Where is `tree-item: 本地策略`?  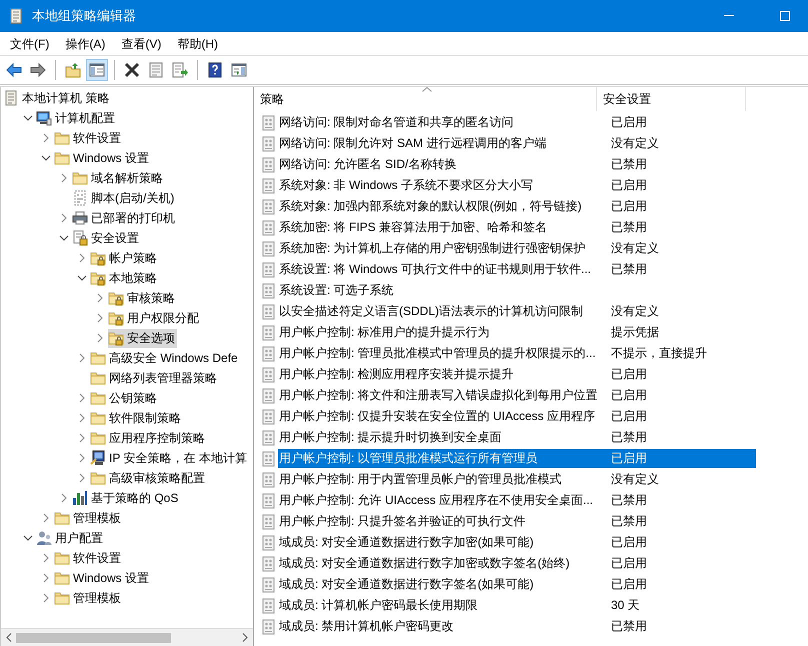
tree-item: 本地策略 is located at coordinates (124, 278).